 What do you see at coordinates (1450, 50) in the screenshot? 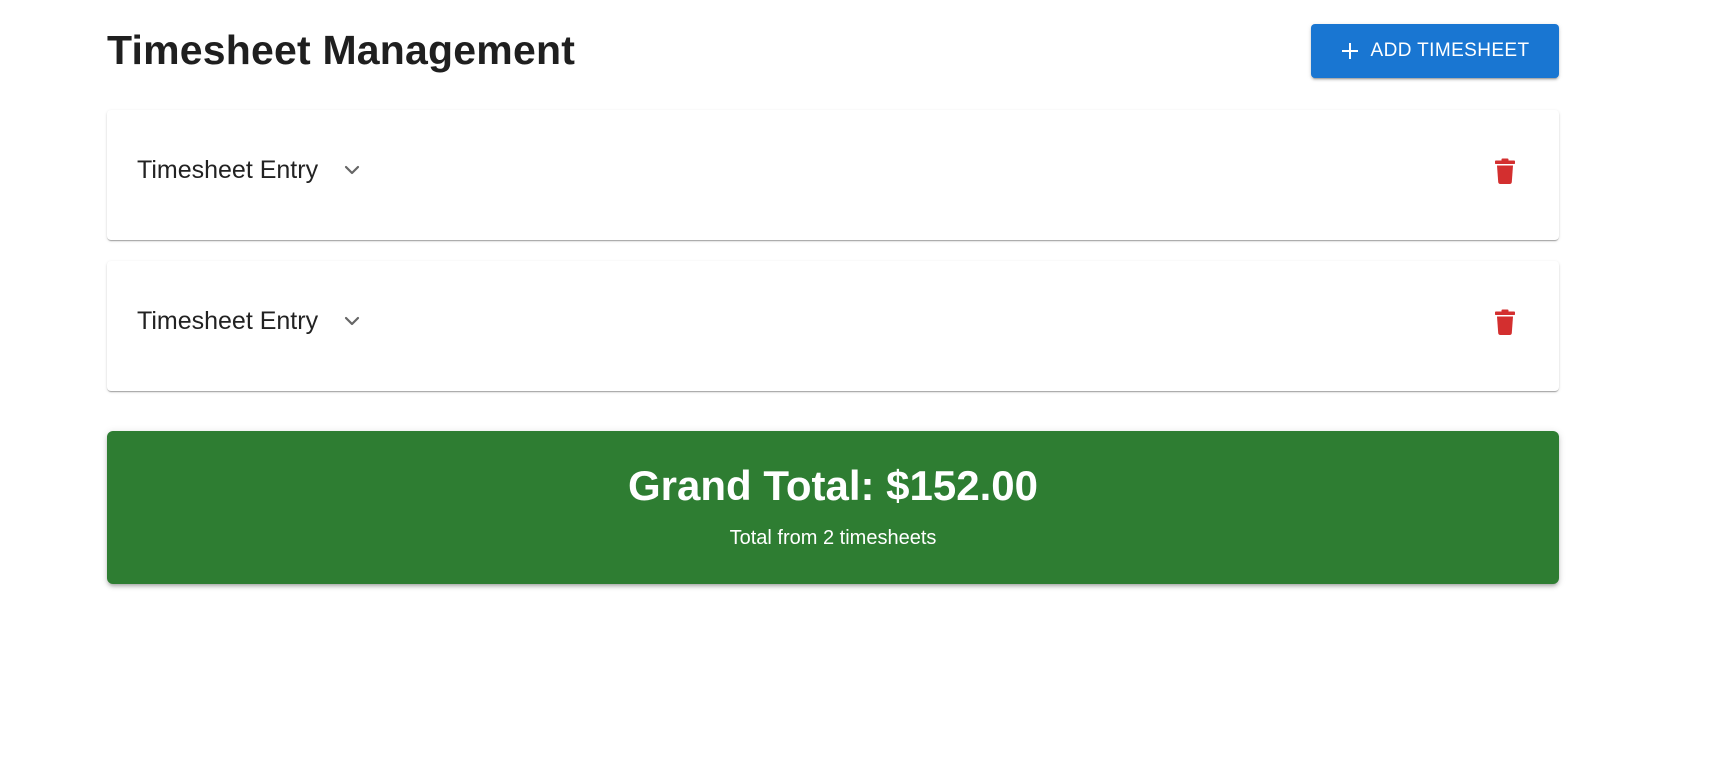
I see `add-timesheet-label: ADD TIMESHEET` at bounding box center [1450, 50].